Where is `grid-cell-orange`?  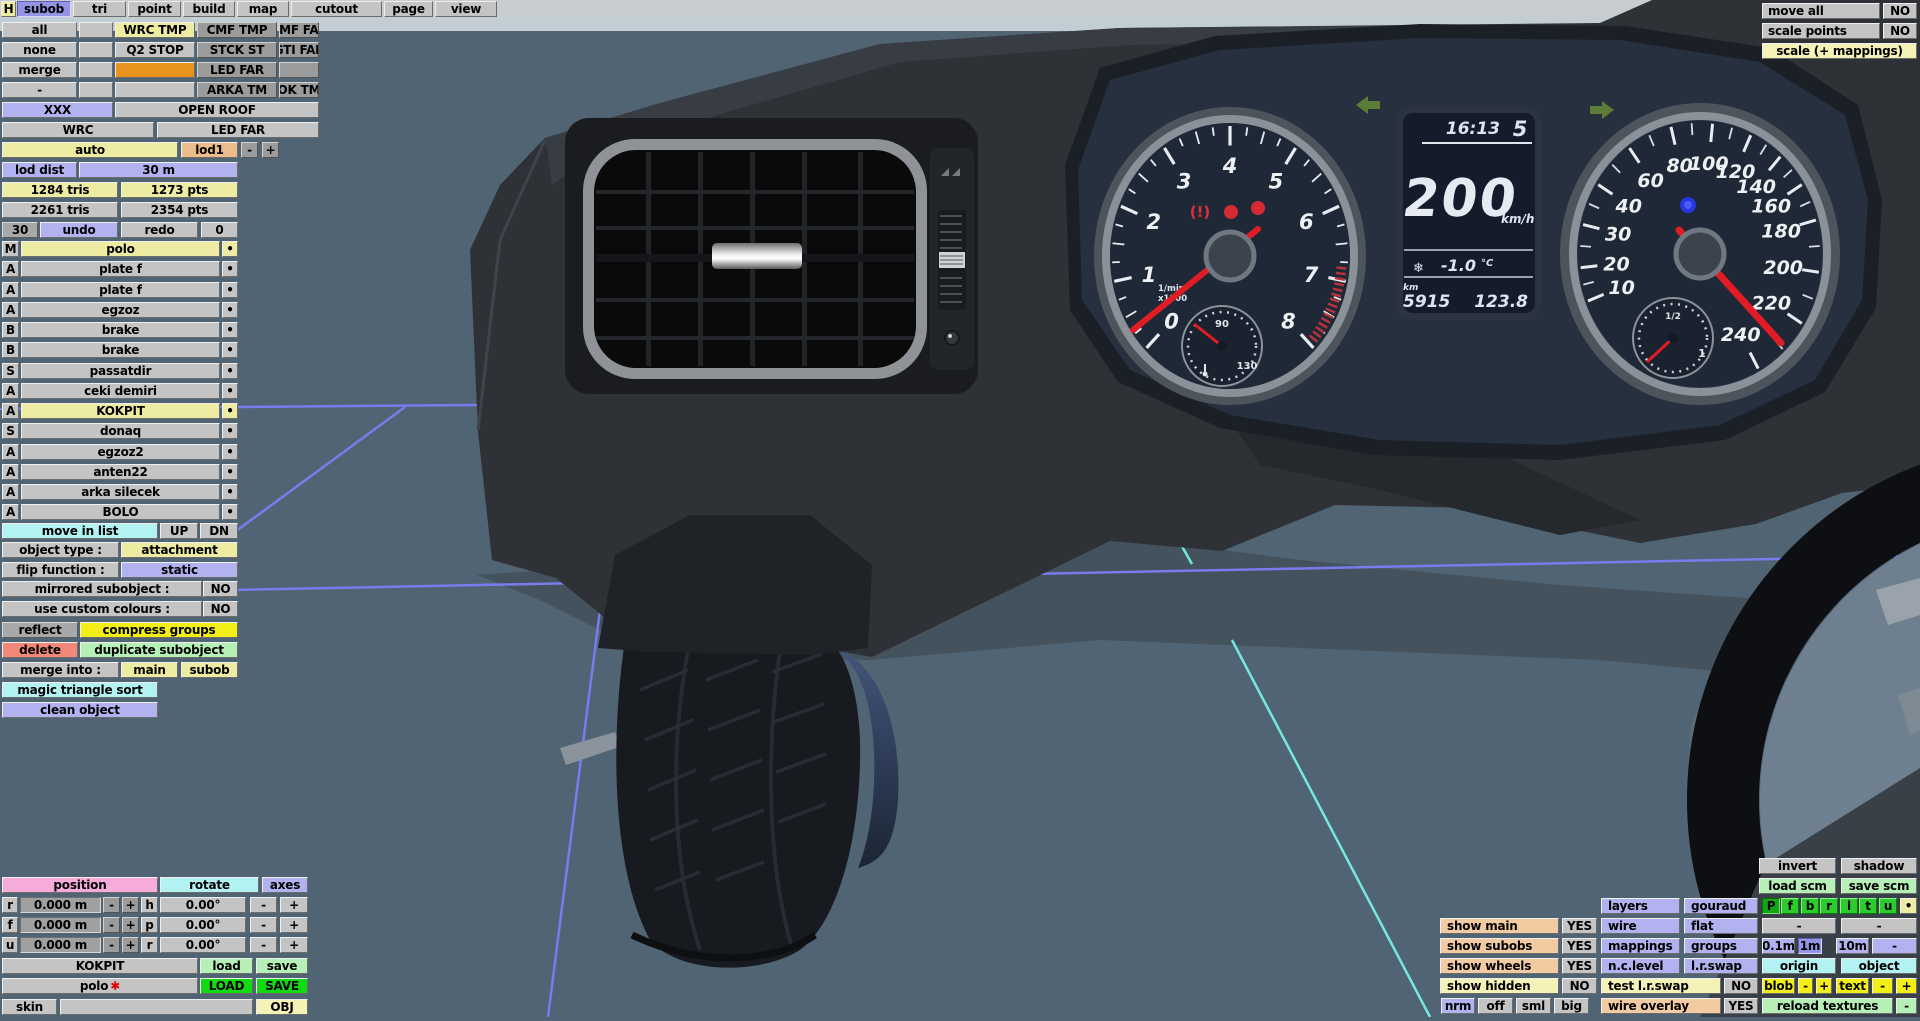
grid-cell-orange is located at coordinates (155, 70).